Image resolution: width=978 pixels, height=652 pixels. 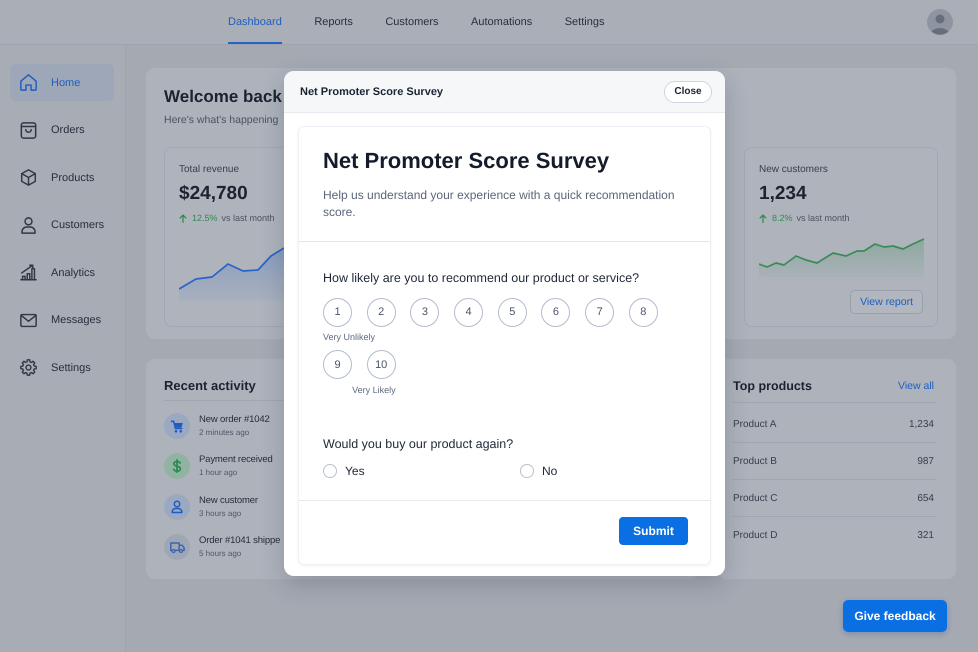 I want to click on sidebar-item: Customers, so click(x=62, y=225).